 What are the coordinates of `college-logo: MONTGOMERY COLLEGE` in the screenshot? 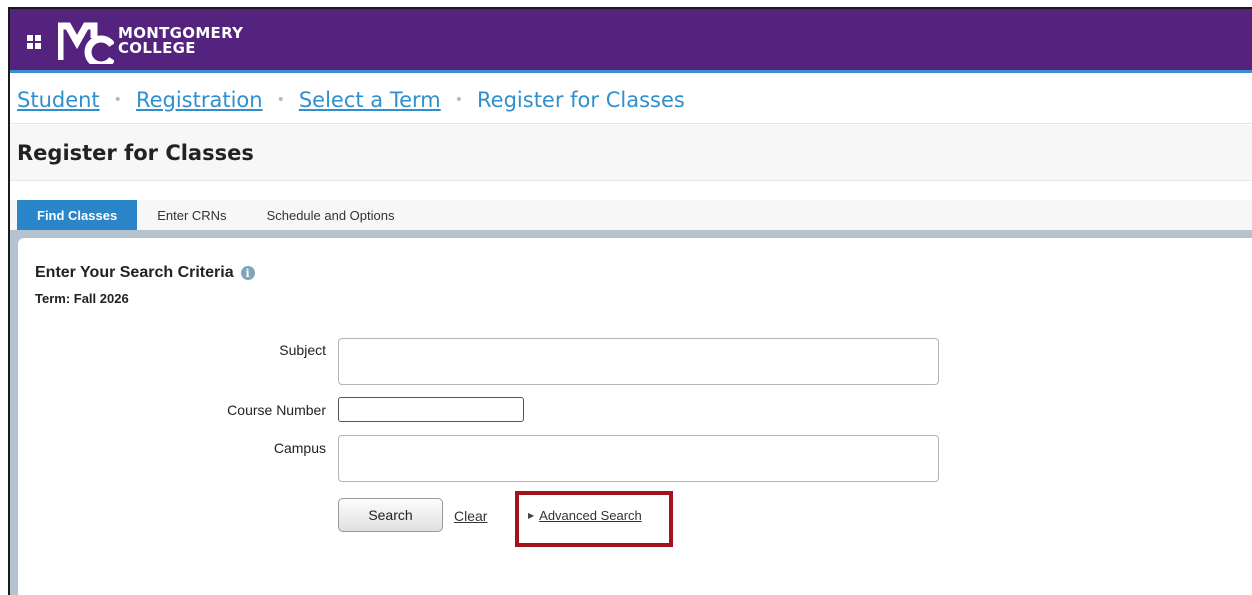 It's located at (150, 41).